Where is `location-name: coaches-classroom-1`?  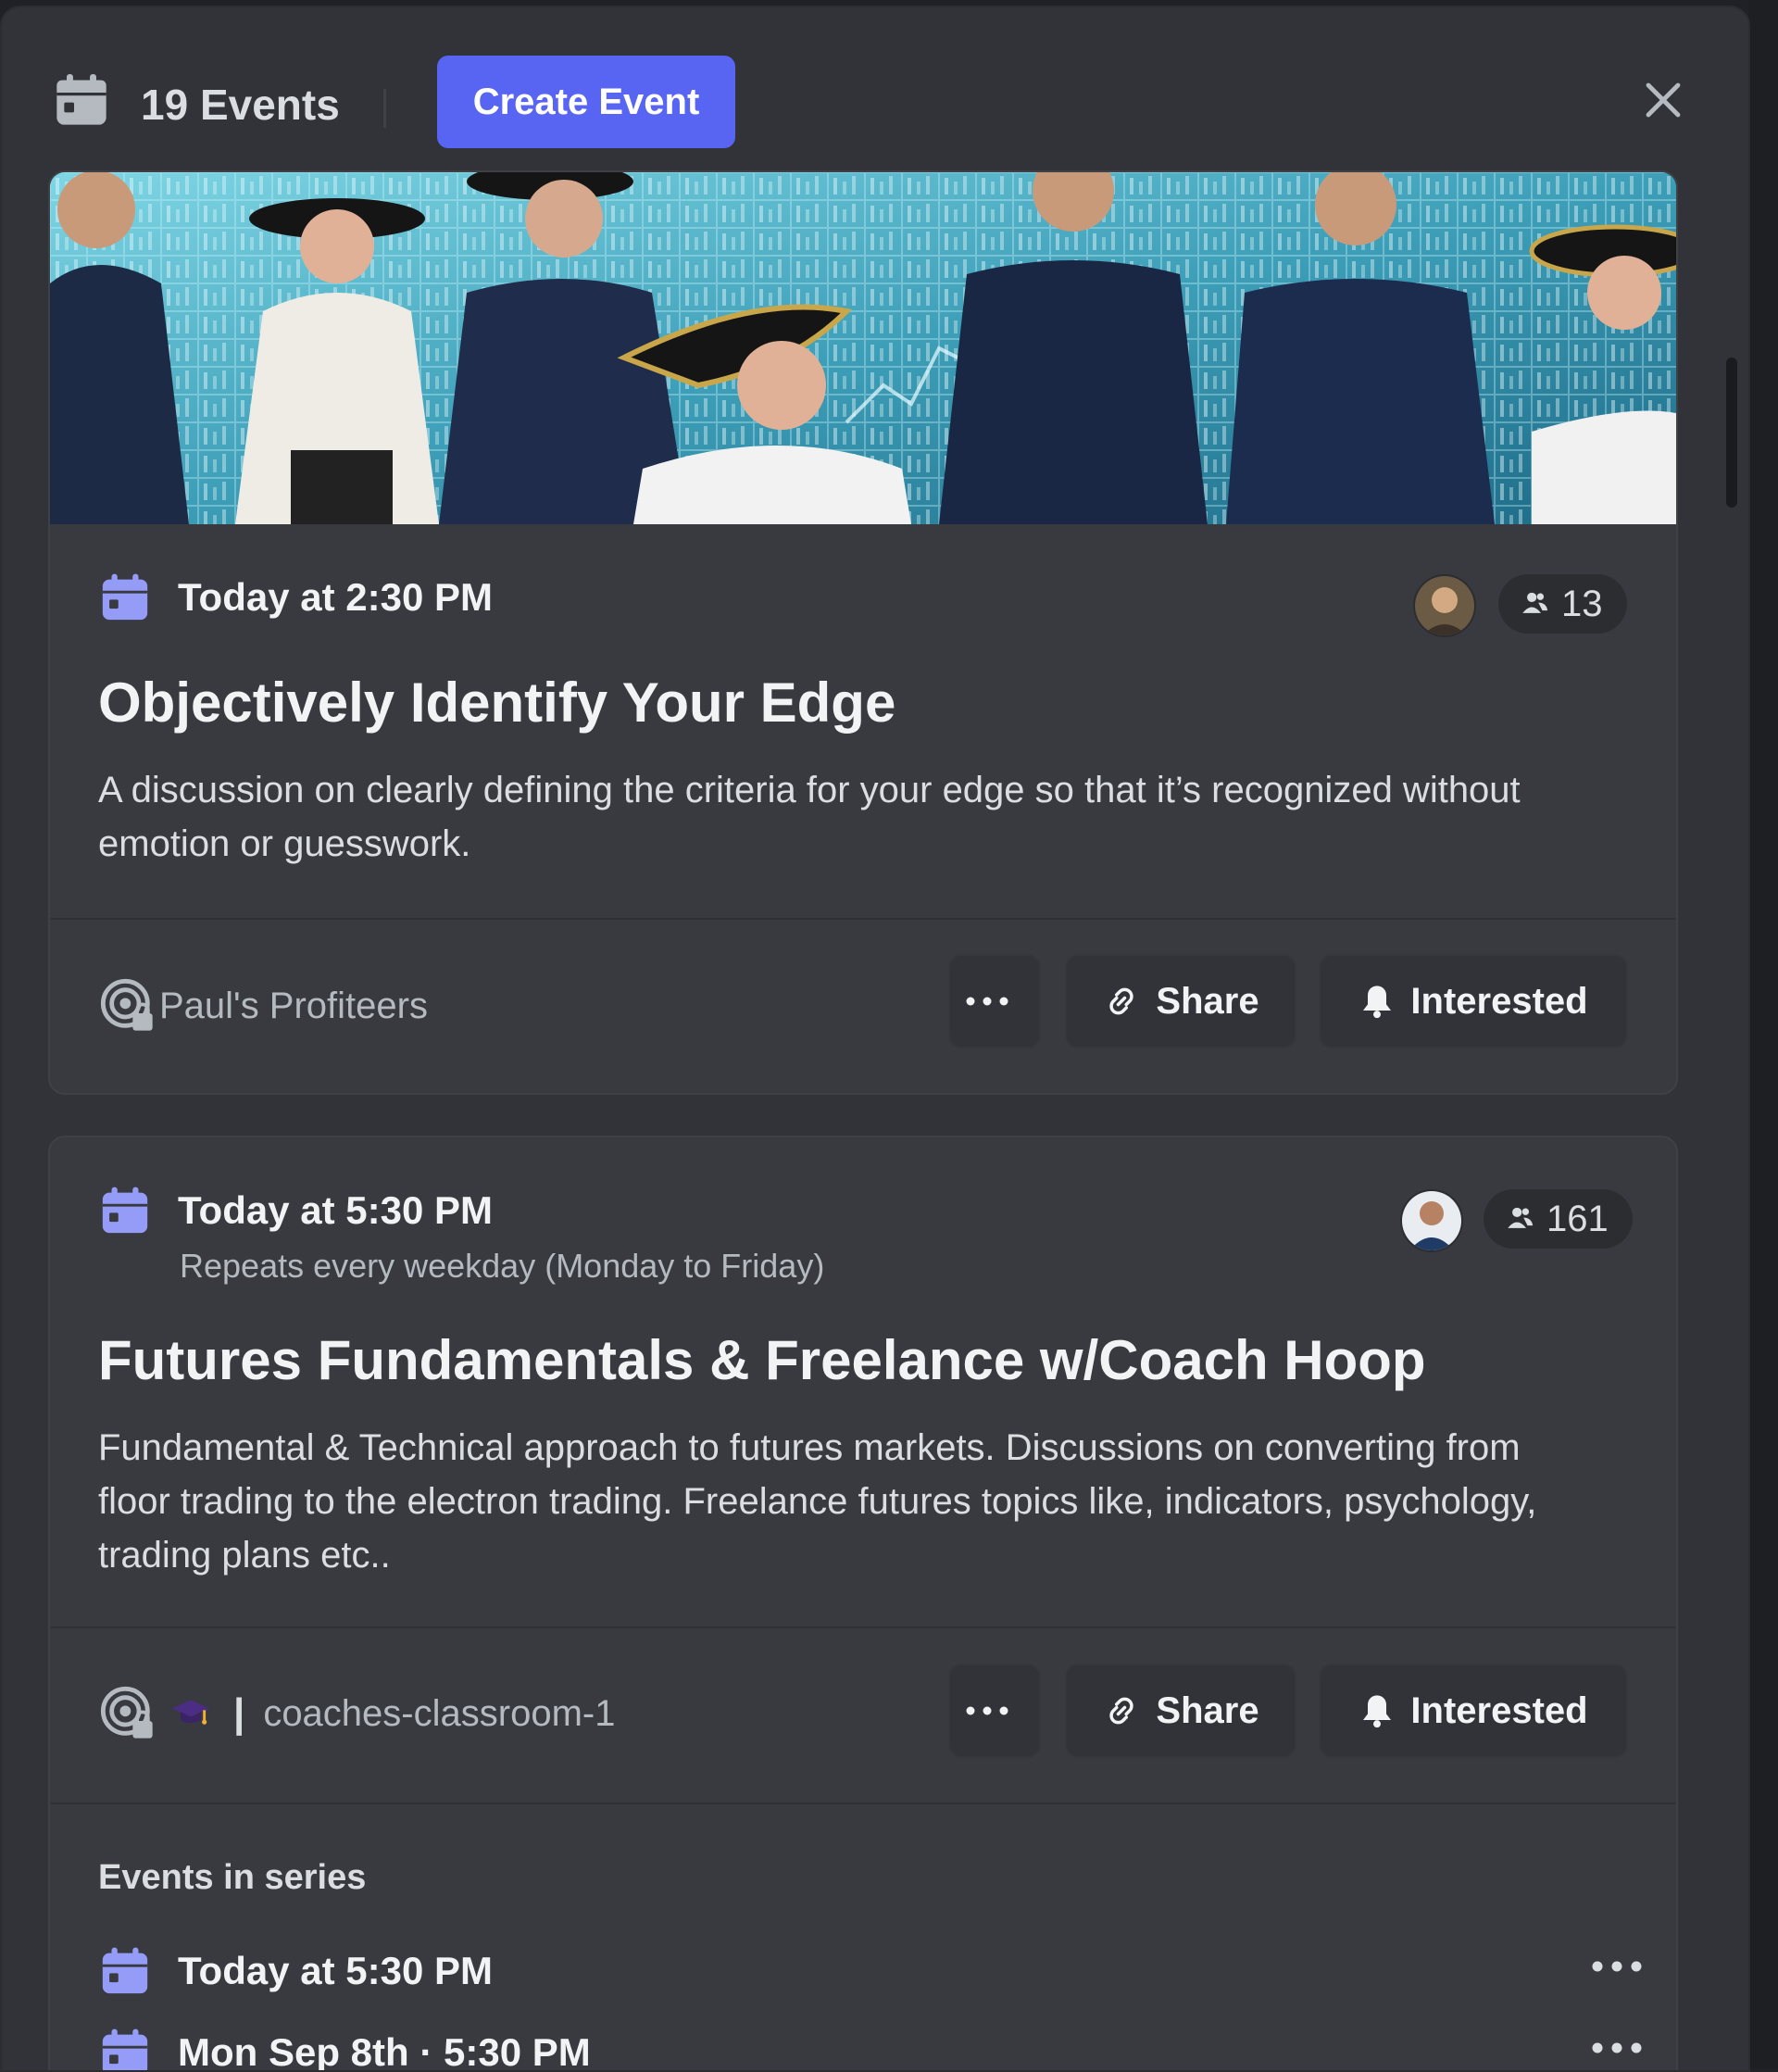 location-name: coaches-classroom-1 is located at coordinates (439, 1713).